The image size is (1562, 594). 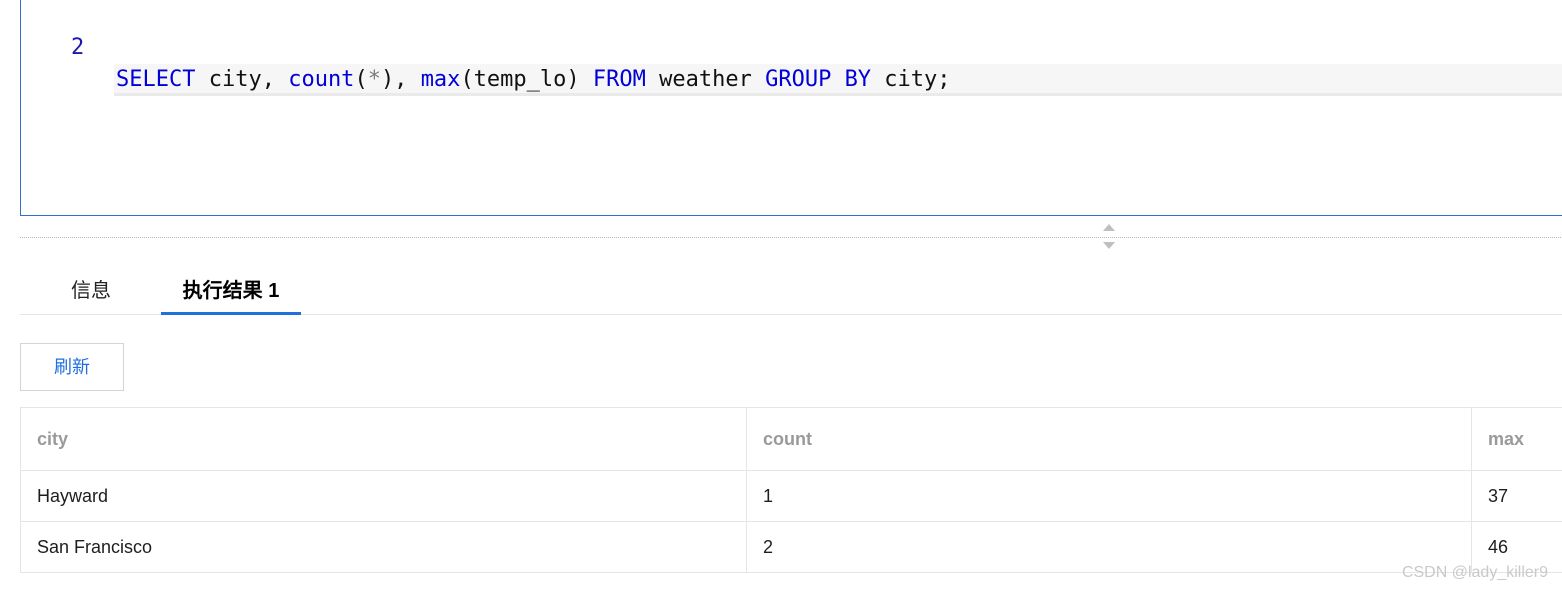 I want to click on identifier-weather: weather, so click(x=705, y=79).